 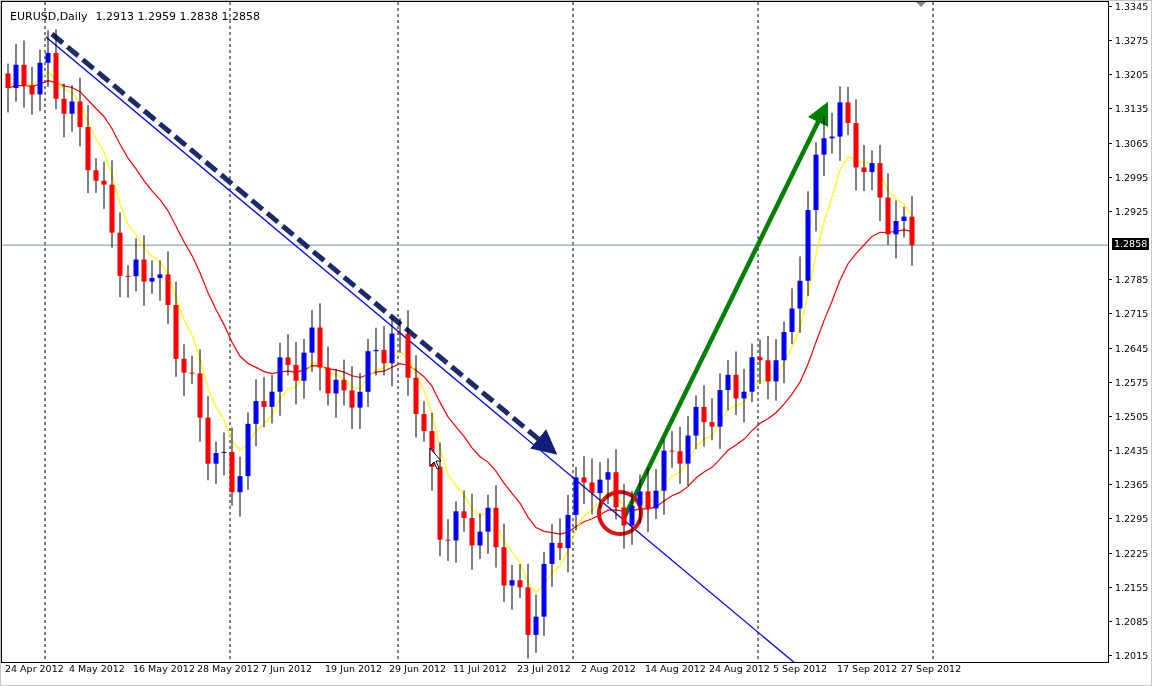 I want to click on current-price-label: 1.2858, so click(x=1131, y=244).